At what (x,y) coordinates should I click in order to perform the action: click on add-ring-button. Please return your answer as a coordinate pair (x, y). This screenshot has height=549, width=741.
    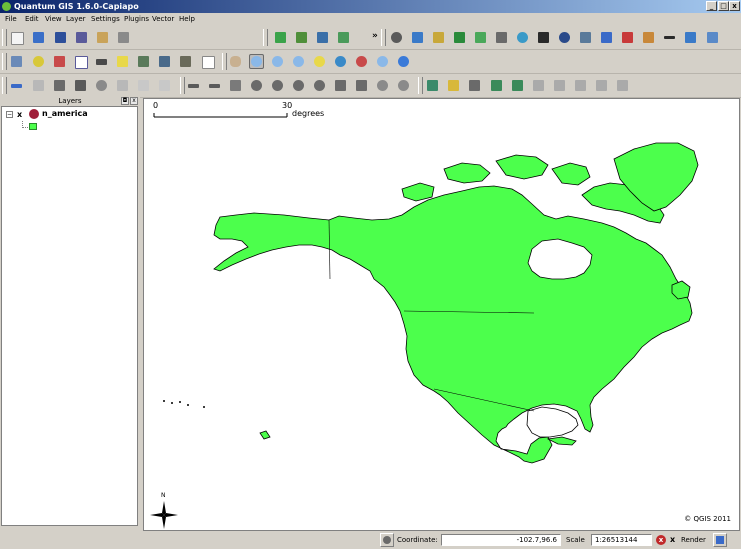
    Looking at the image, I should click on (256, 85).